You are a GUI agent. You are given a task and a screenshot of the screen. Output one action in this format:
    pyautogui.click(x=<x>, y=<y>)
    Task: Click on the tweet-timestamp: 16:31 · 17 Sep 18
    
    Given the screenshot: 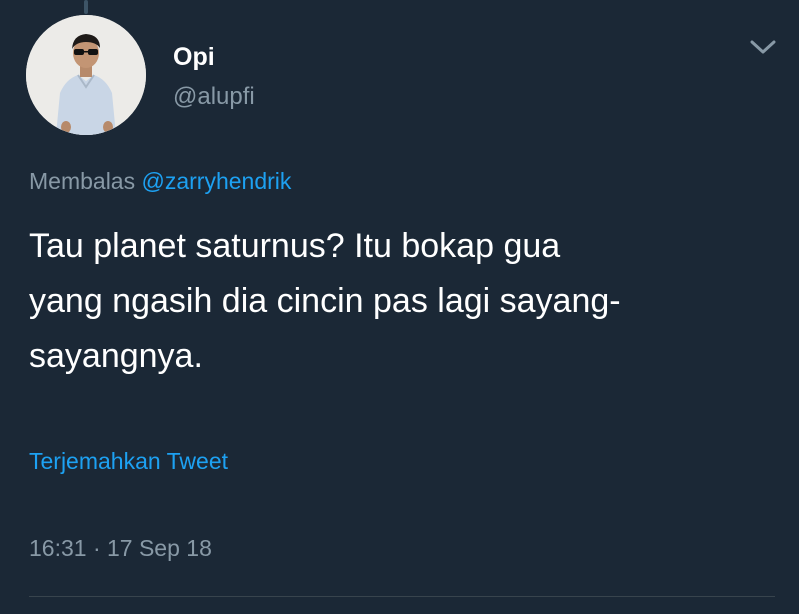 What is the action you would take?
    pyautogui.click(x=120, y=548)
    